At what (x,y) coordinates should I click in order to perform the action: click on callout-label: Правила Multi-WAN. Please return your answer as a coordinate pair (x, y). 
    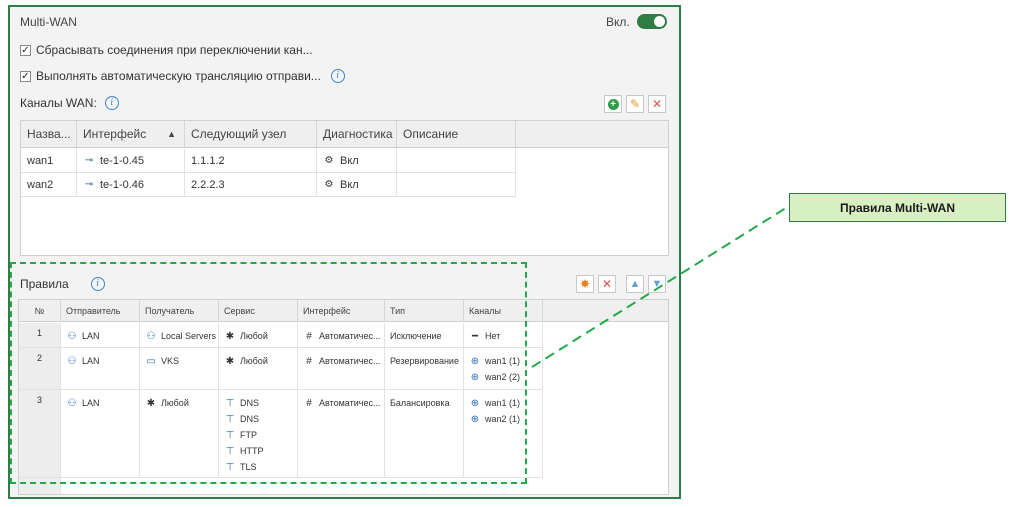
    Looking at the image, I should click on (897, 207).